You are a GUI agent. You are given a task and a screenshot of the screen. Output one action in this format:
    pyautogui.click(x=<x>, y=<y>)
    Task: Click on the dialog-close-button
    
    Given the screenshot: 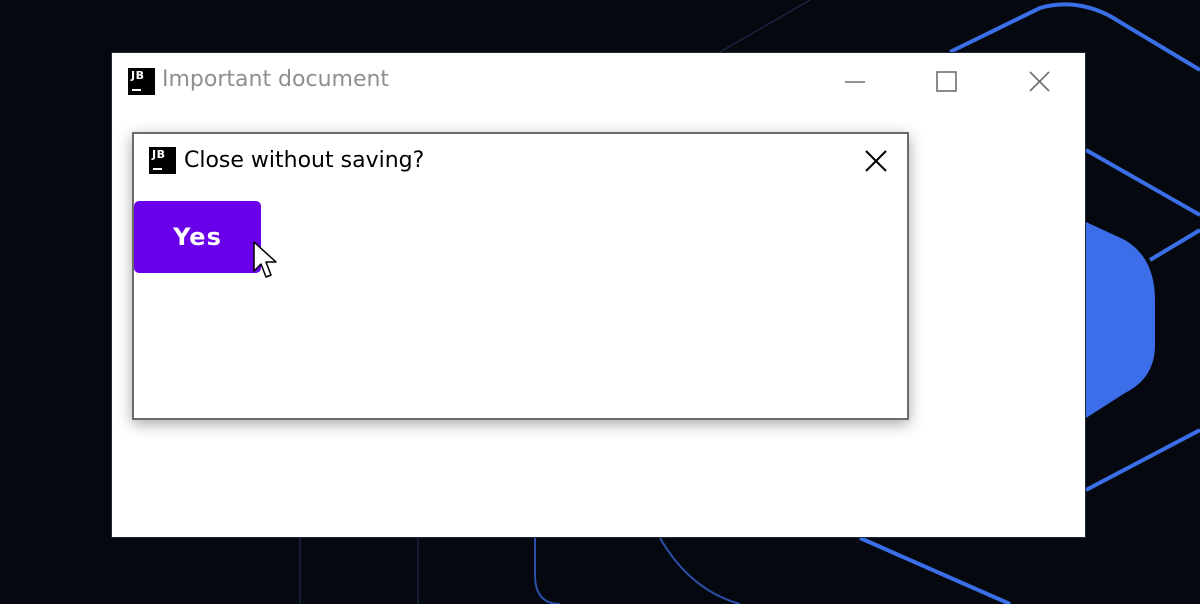 What is the action you would take?
    pyautogui.click(x=876, y=161)
    